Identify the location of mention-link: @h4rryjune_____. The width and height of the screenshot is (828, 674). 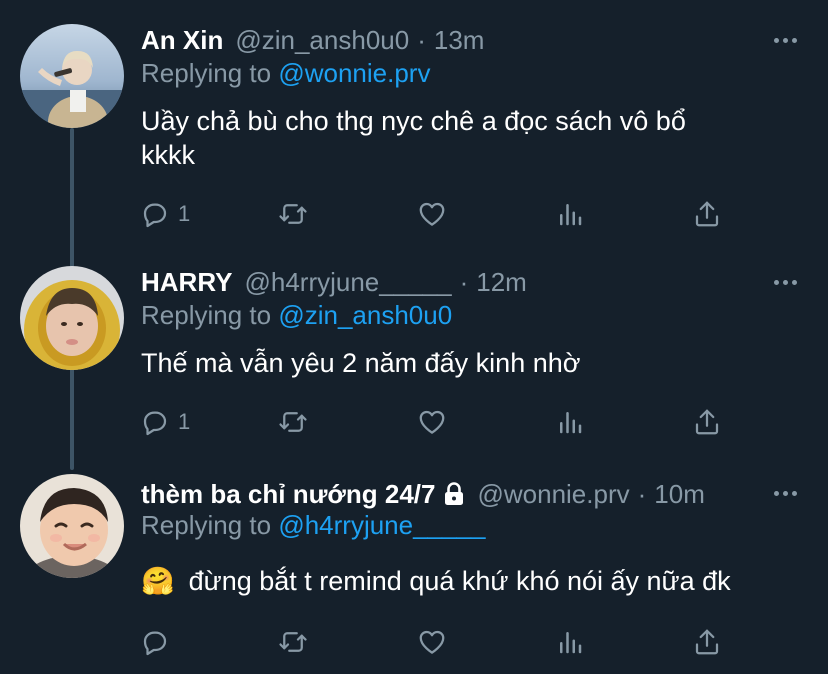
(381, 525).